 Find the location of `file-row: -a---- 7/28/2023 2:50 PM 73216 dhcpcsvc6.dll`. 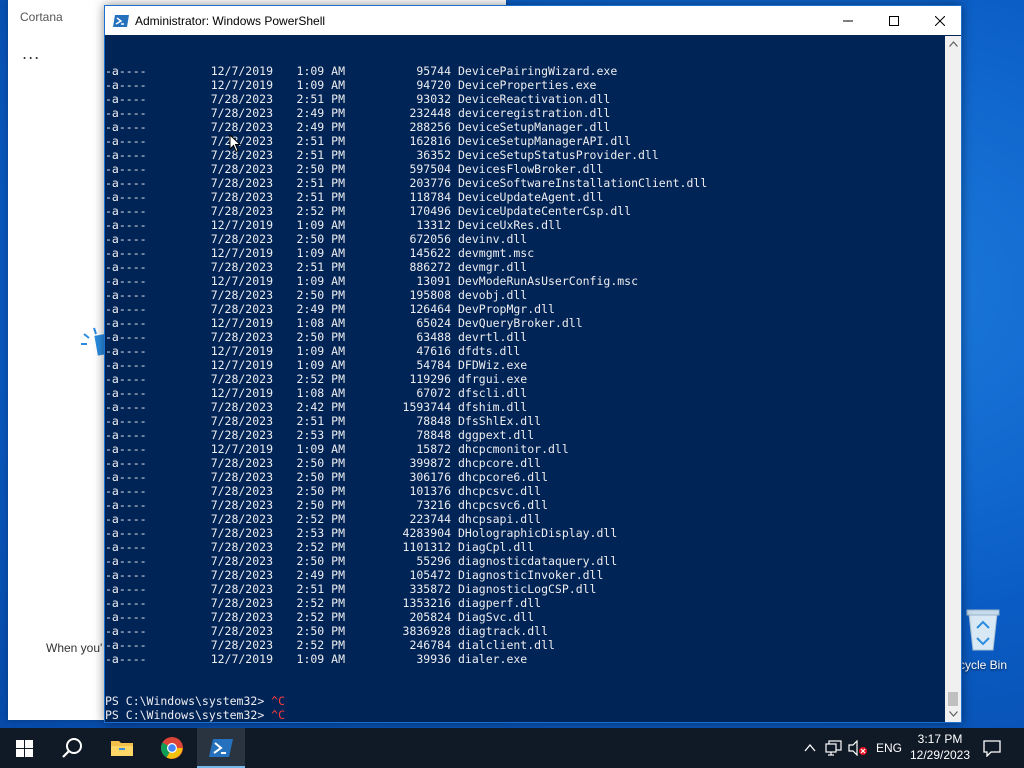

file-row: -a---- 7/28/2023 2:50 PM 73216 dhcpcsvc6.dll is located at coordinates (525, 505).